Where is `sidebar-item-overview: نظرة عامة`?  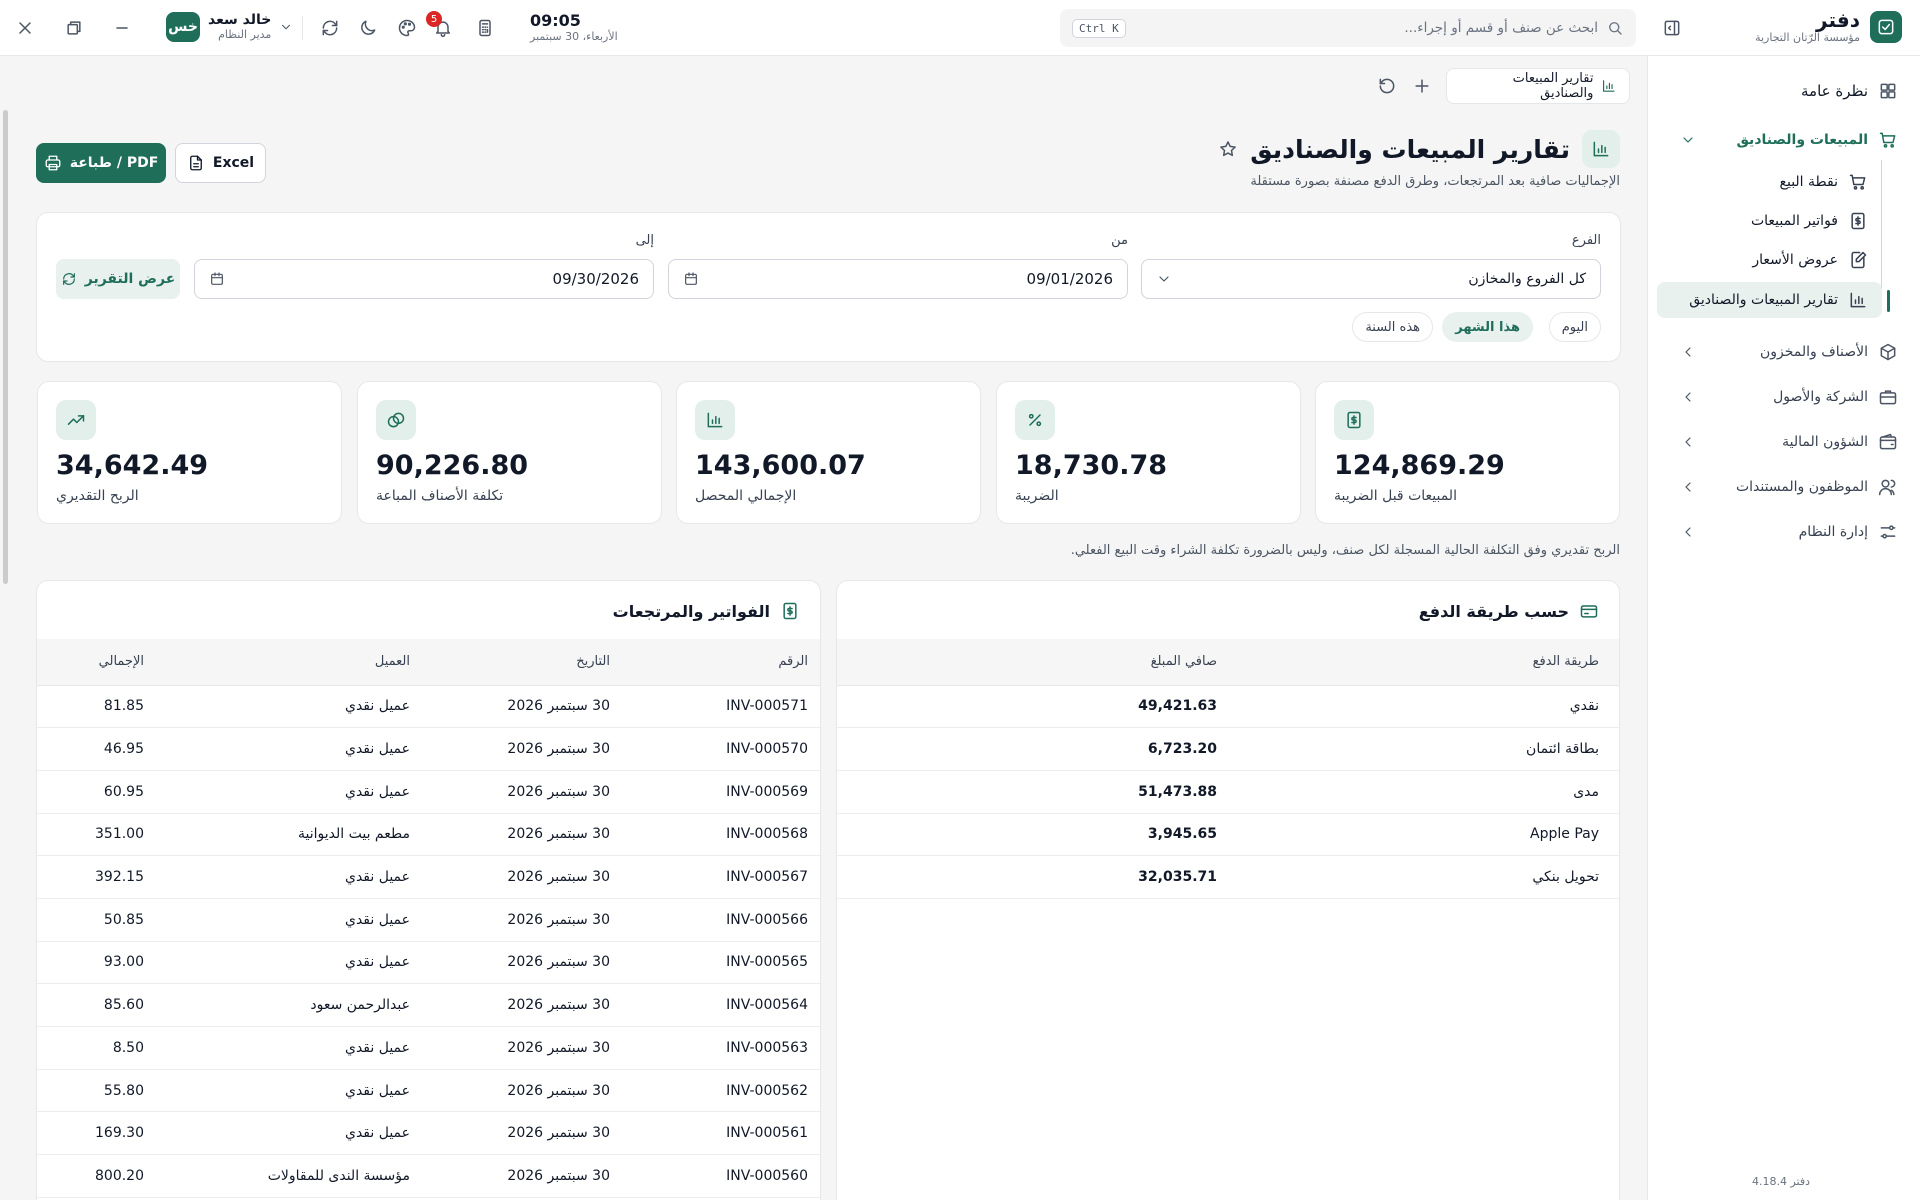
sidebar-item-overview: نظرة عامة is located at coordinates (1786, 91).